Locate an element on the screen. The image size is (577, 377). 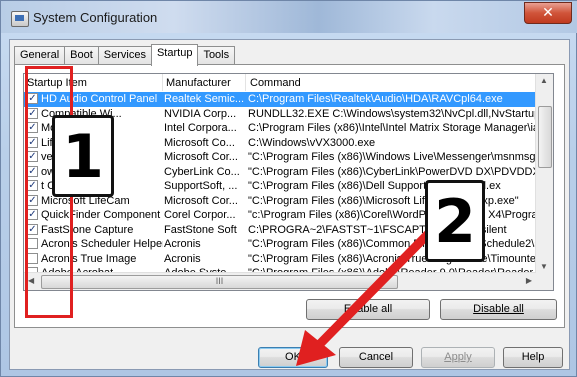
annotation-arrow is located at coordinates (365, 296).